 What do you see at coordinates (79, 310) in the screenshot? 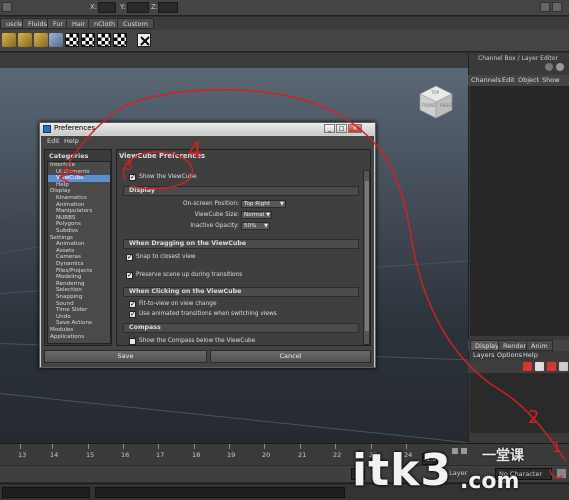
I see `category-item: Time Slider` at bounding box center [79, 310].